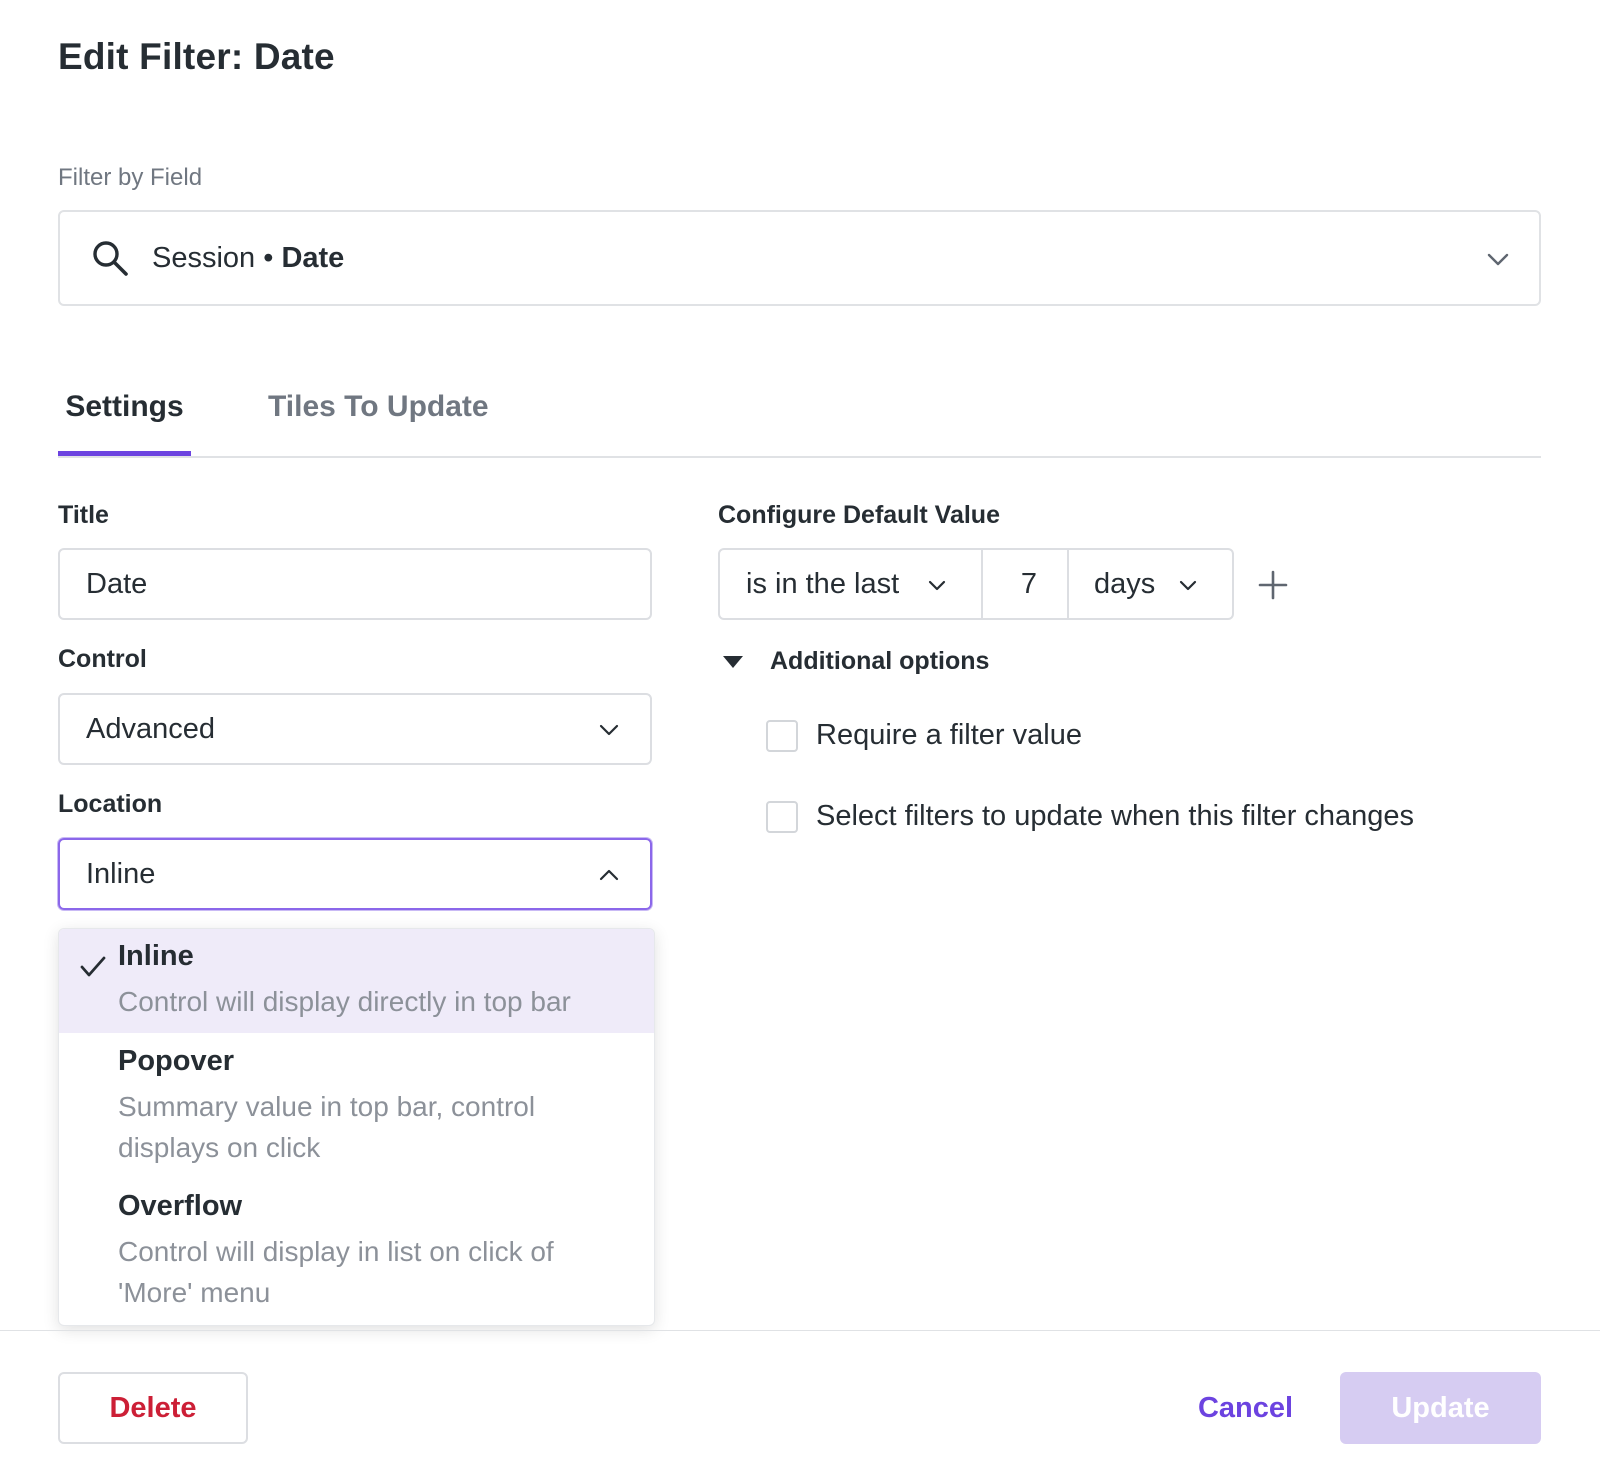  What do you see at coordinates (313, 257) in the screenshot?
I see `field-name: Date` at bounding box center [313, 257].